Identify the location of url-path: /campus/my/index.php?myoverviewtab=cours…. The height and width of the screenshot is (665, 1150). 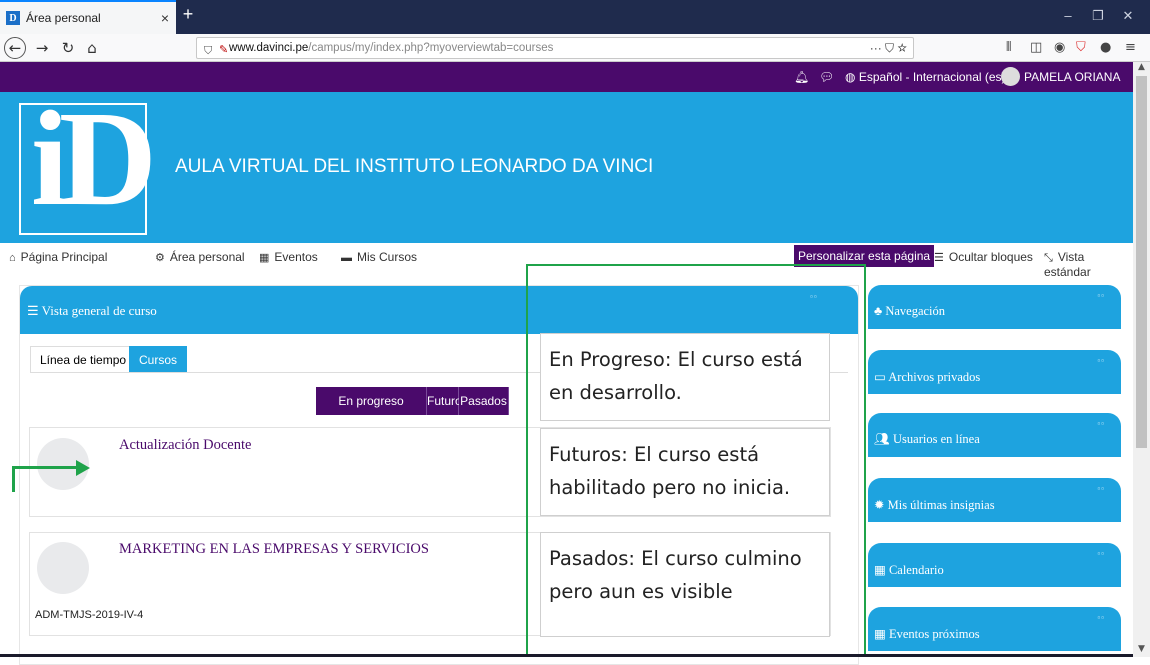
(431, 48).